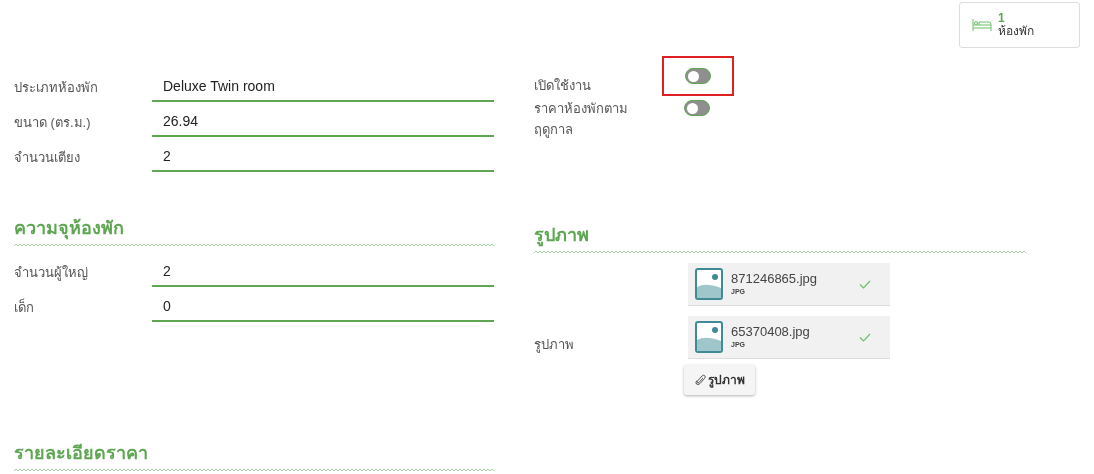  What do you see at coordinates (774, 278) in the screenshot?
I see `file-name: 871246865.jpg` at bounding box center [774, 278].